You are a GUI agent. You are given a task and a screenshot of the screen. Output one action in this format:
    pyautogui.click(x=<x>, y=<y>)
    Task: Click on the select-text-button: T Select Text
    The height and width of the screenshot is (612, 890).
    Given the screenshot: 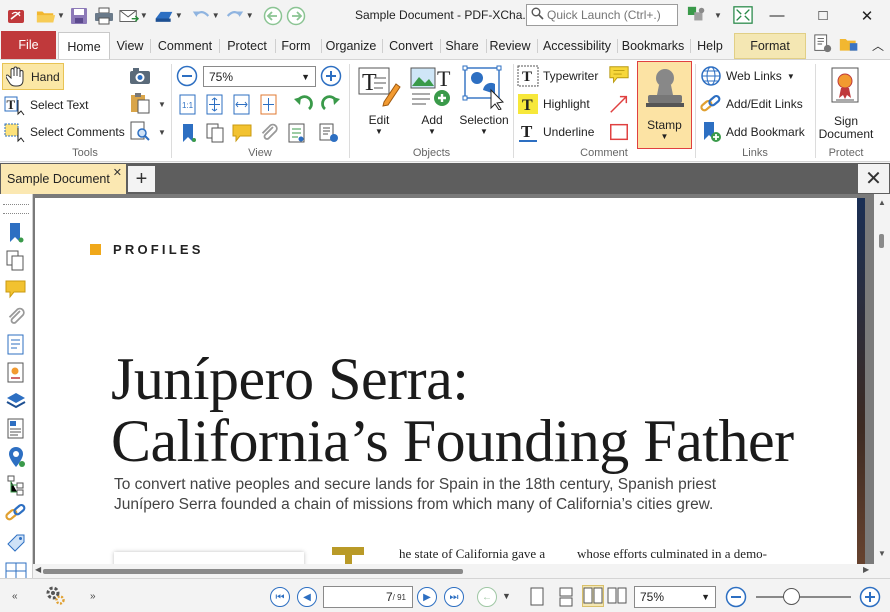 What is the action you would take?
    pyautogui.click(x=46, y=105)
    